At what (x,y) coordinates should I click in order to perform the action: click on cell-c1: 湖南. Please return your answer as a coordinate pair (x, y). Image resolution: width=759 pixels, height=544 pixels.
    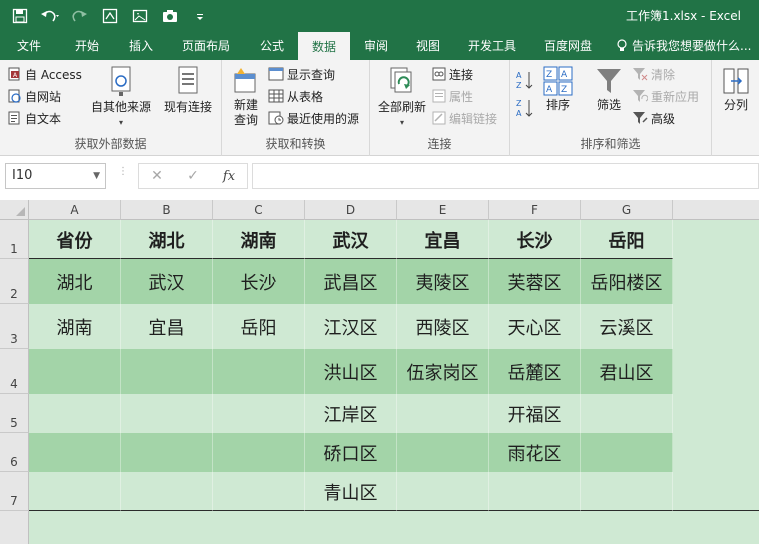
    Looking at the image, I should click on (259, 239).